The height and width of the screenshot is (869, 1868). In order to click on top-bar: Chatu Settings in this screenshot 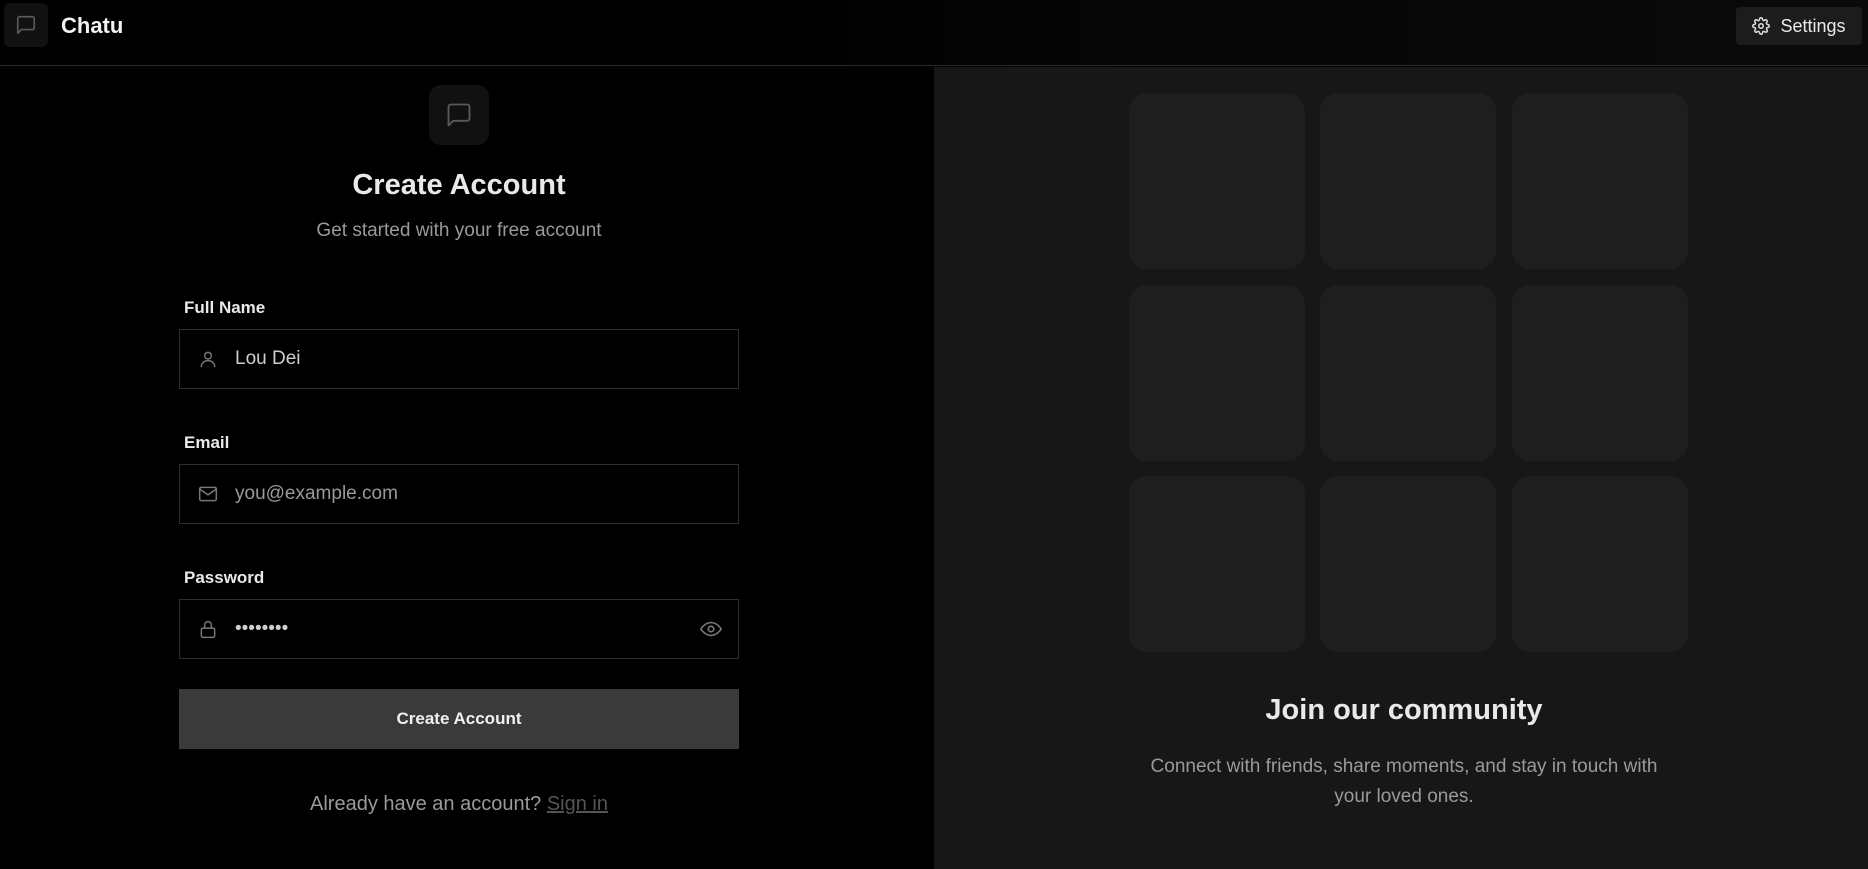, I will do `click(934, 33)`.